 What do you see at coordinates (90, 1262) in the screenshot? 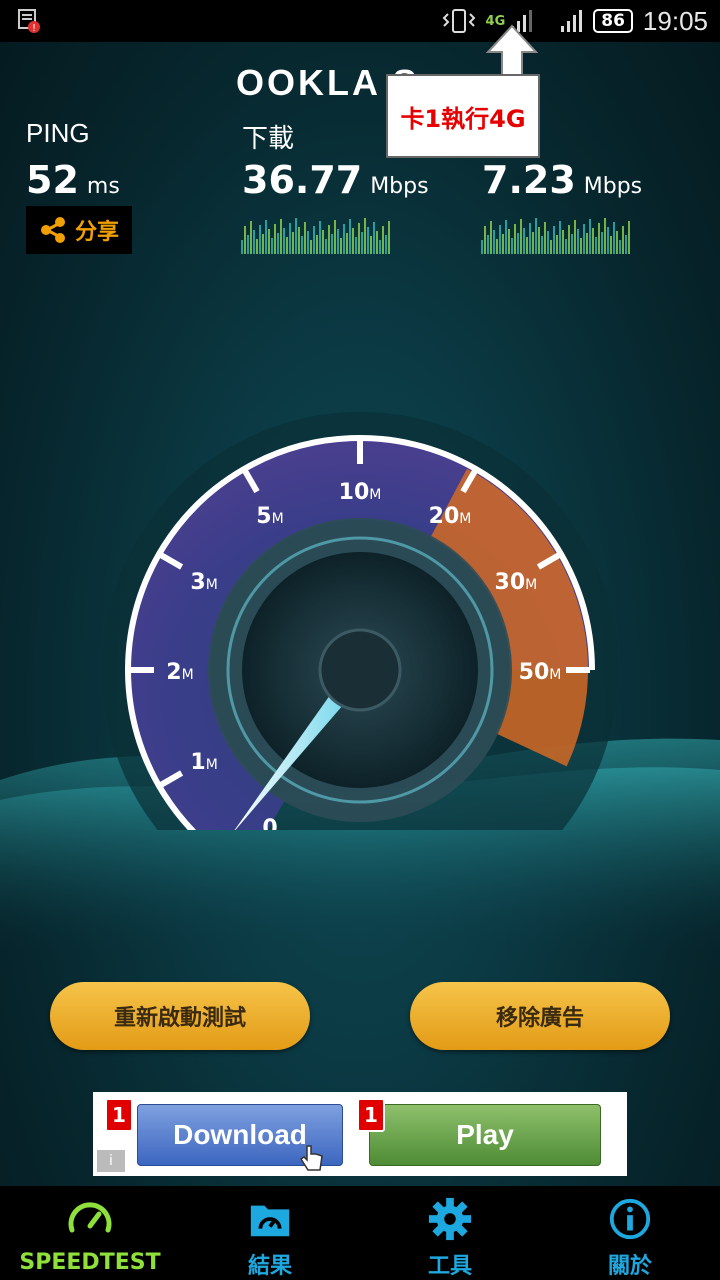
I see `nav-speedtest-label: SPEEDTEST` at bounding box center [90, 1262].